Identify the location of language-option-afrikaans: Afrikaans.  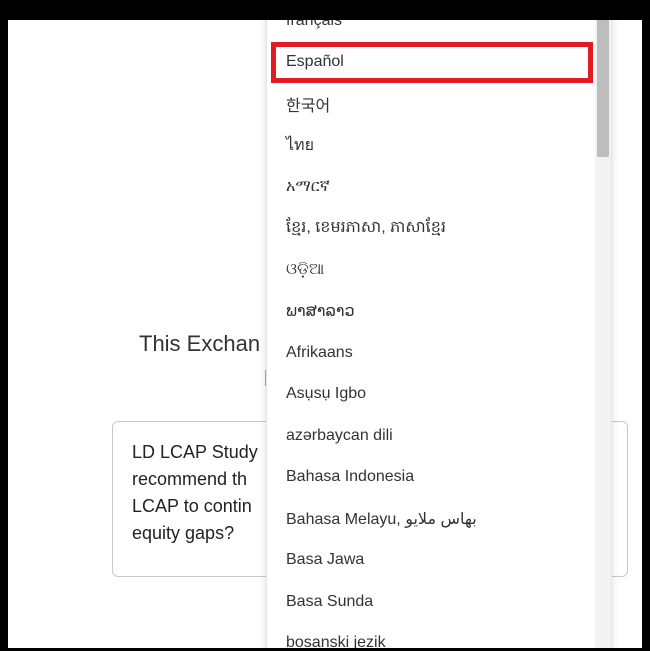
(432, 353).